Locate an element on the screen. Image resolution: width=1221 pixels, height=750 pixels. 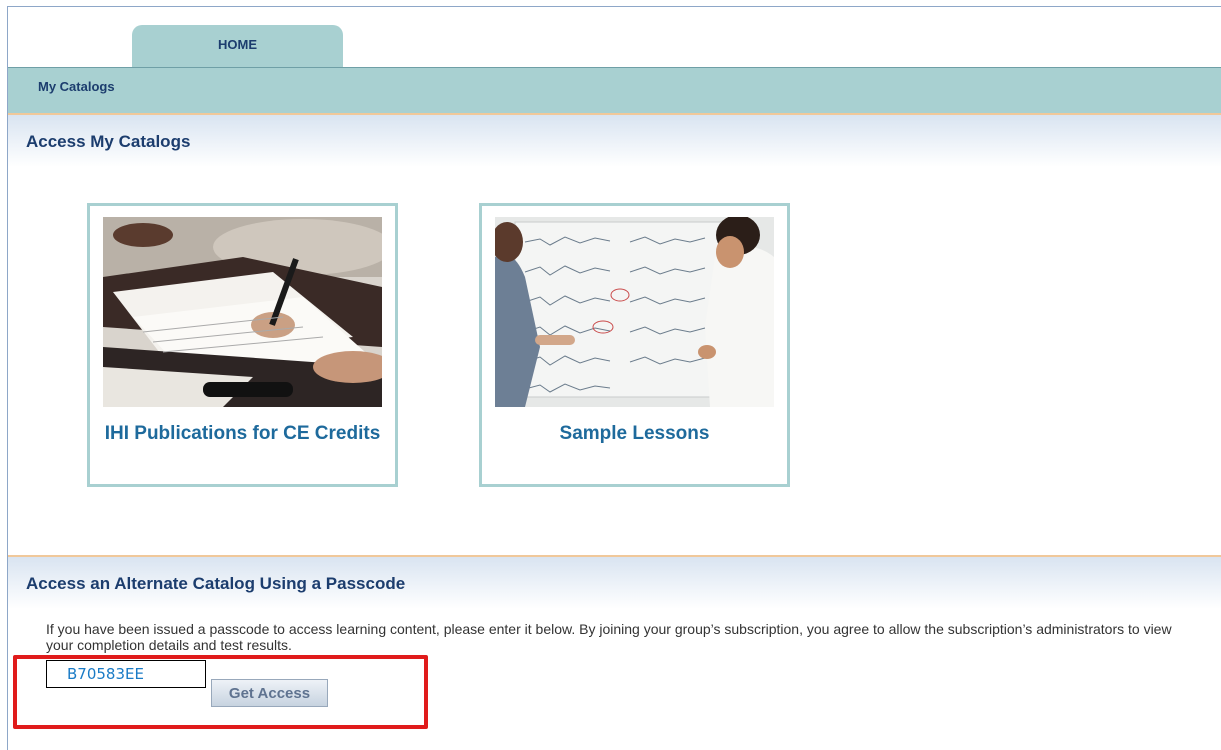
section-title: Access My Catalogs is located at coordinates (108, 141).